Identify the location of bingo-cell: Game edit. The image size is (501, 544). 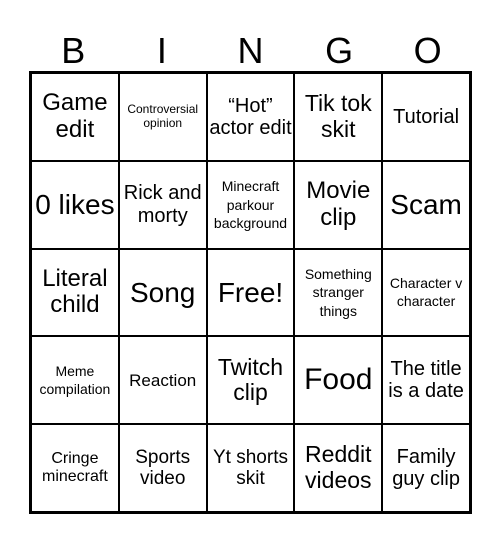
(75, 117).